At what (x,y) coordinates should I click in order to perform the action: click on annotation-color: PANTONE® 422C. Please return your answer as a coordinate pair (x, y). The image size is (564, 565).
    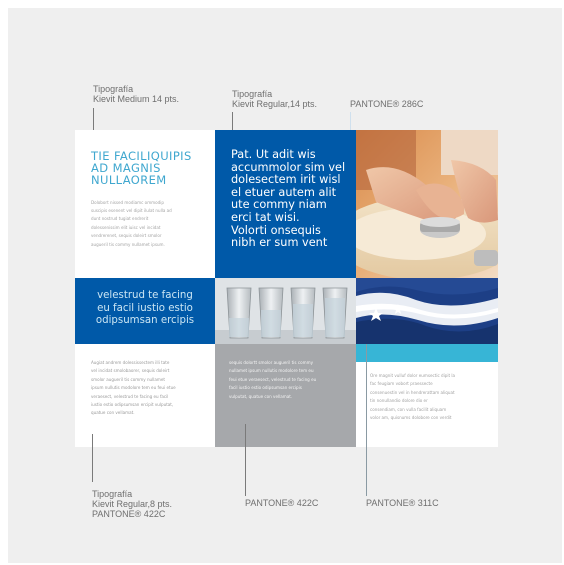
    Looking at the image, I should click on (129, 514).